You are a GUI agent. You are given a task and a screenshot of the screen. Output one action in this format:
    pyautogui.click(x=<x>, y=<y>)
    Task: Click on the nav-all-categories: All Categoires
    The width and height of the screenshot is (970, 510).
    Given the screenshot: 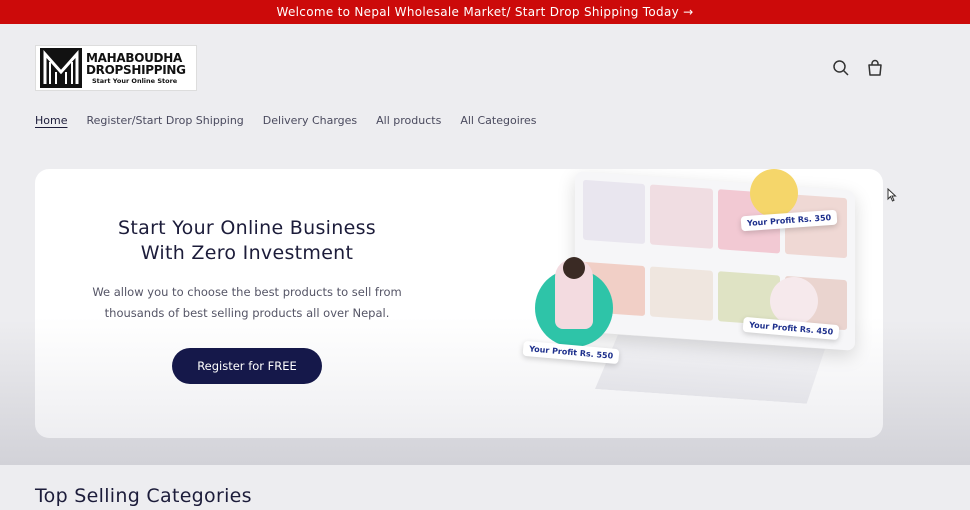 What is the action you would take?
    pyautogui.click(x=498, y=120)
    